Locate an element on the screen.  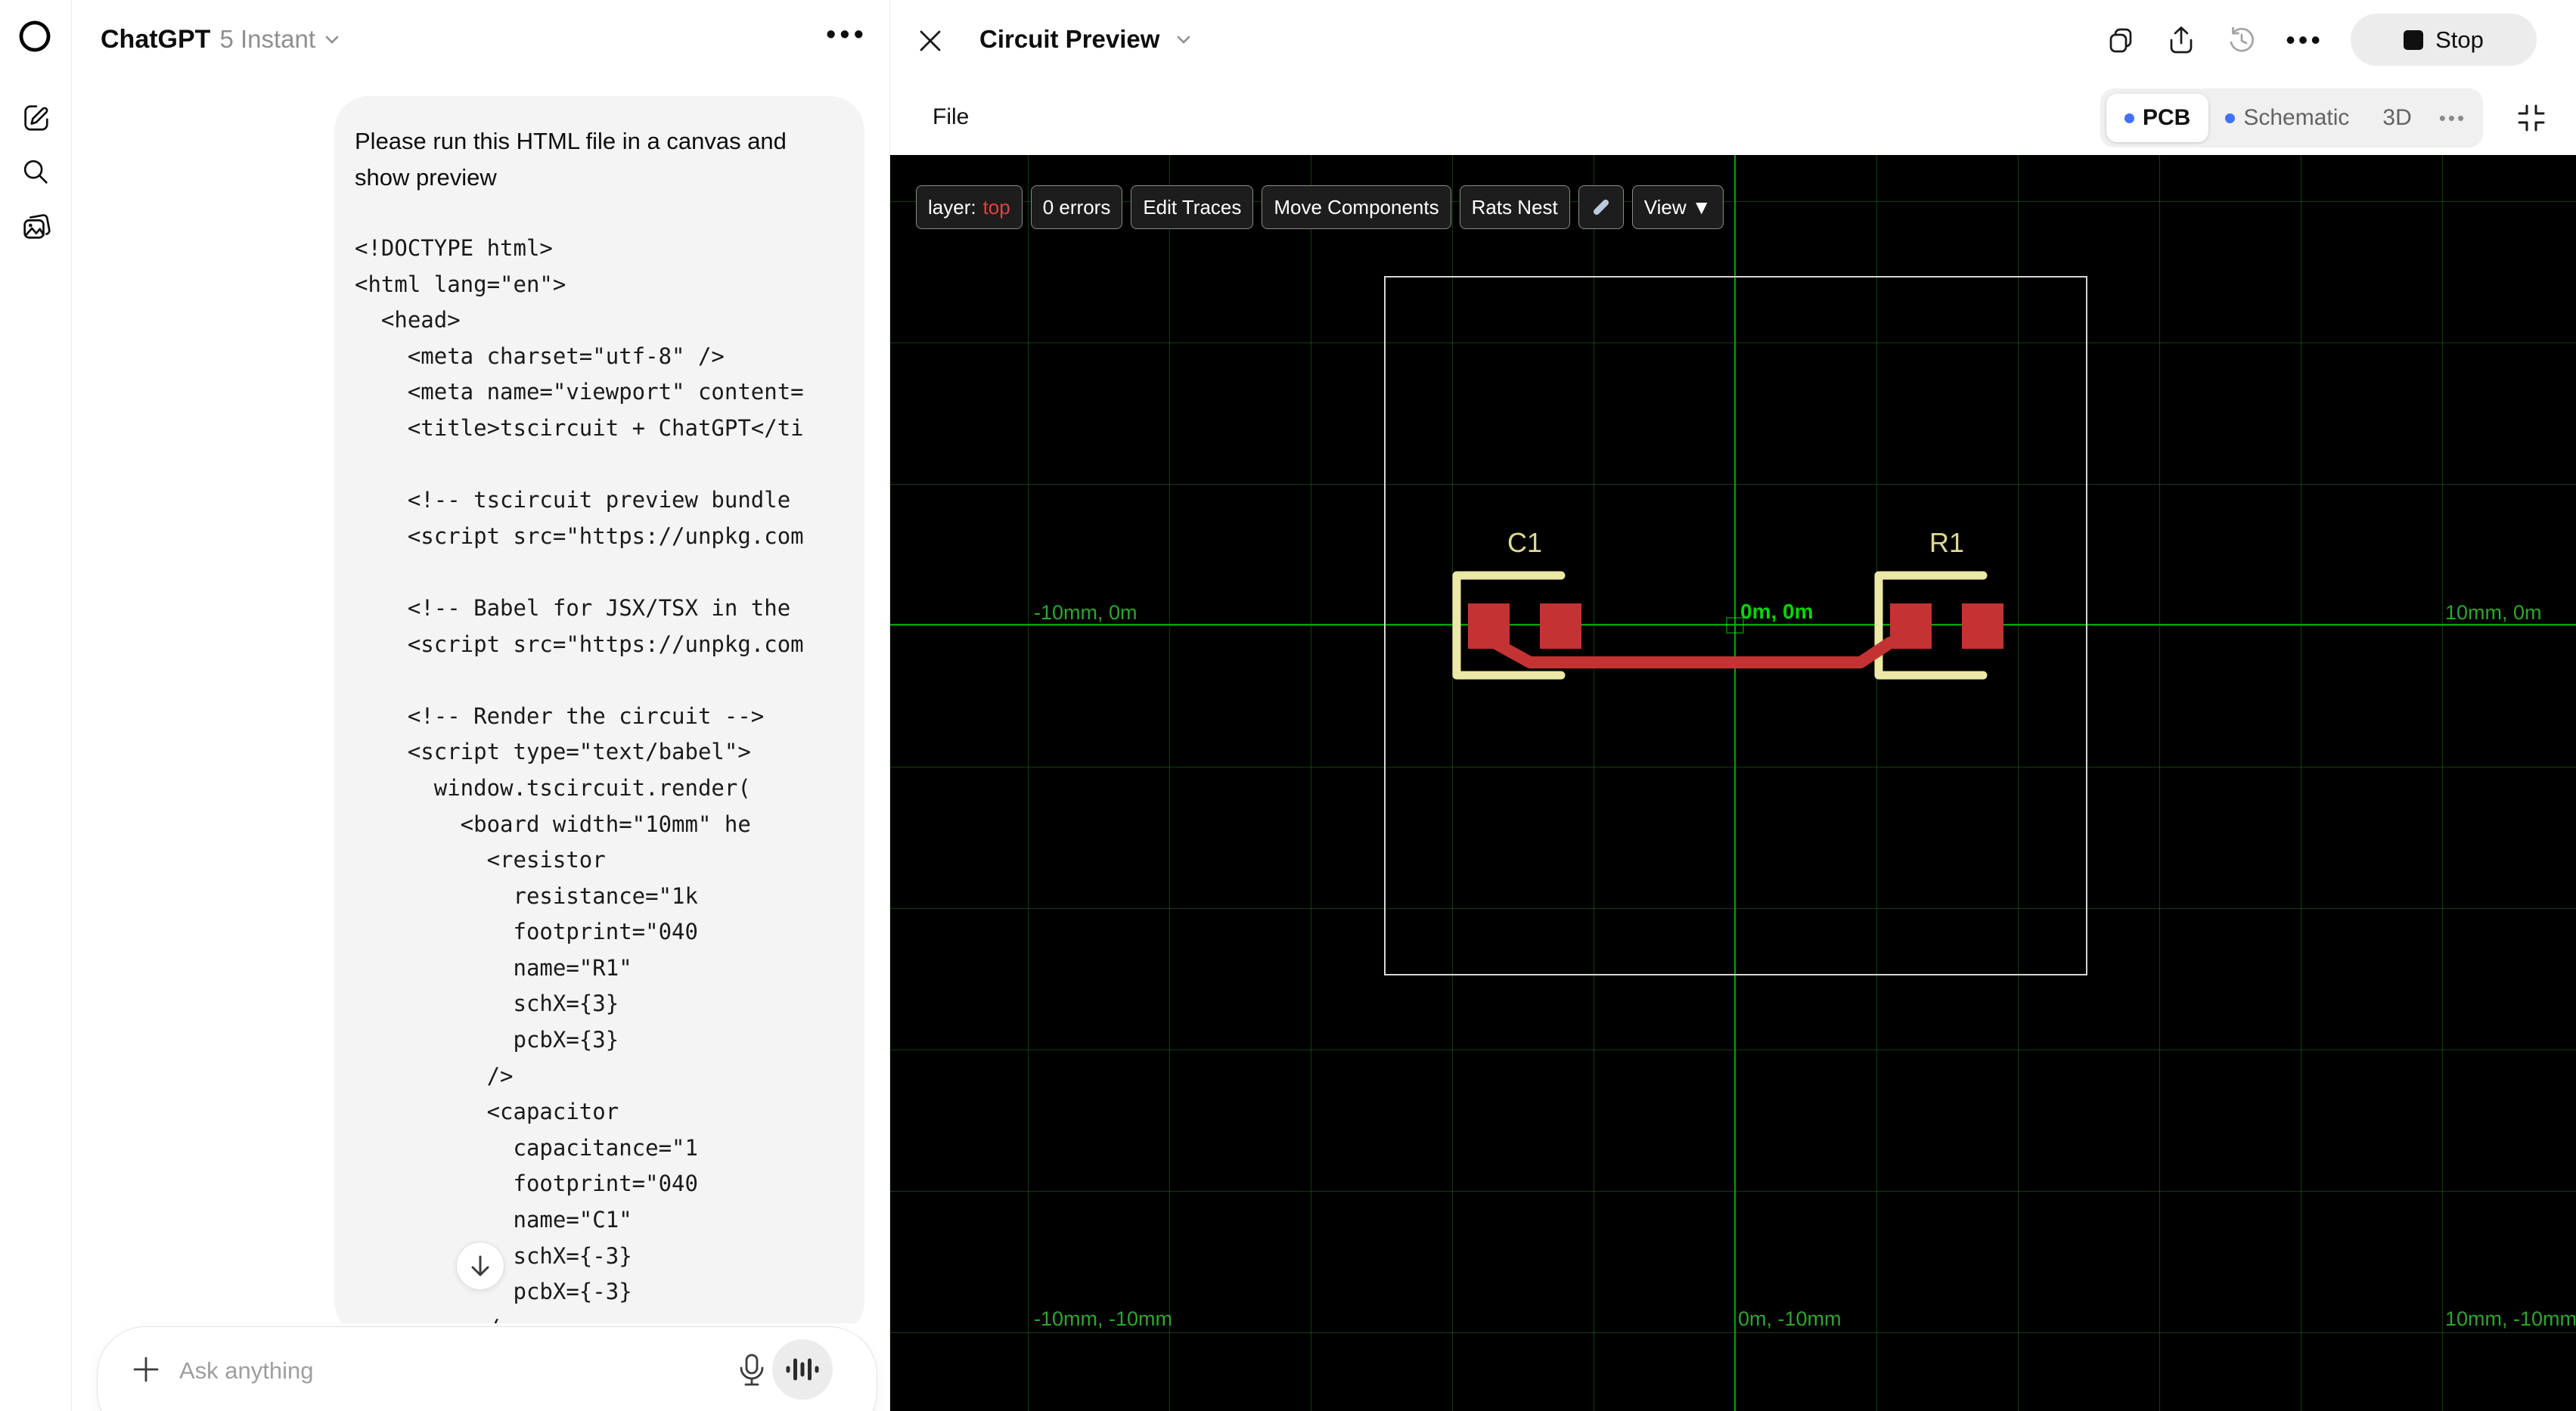
layer-select-button: layer: top is located at coordinates (969, 207).